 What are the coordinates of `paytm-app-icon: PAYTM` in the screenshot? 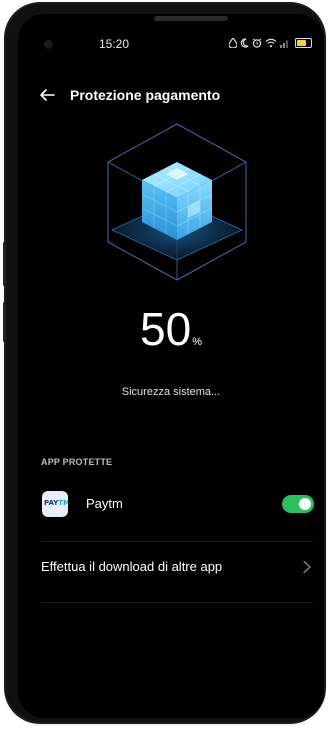 It's located at (55, 504).